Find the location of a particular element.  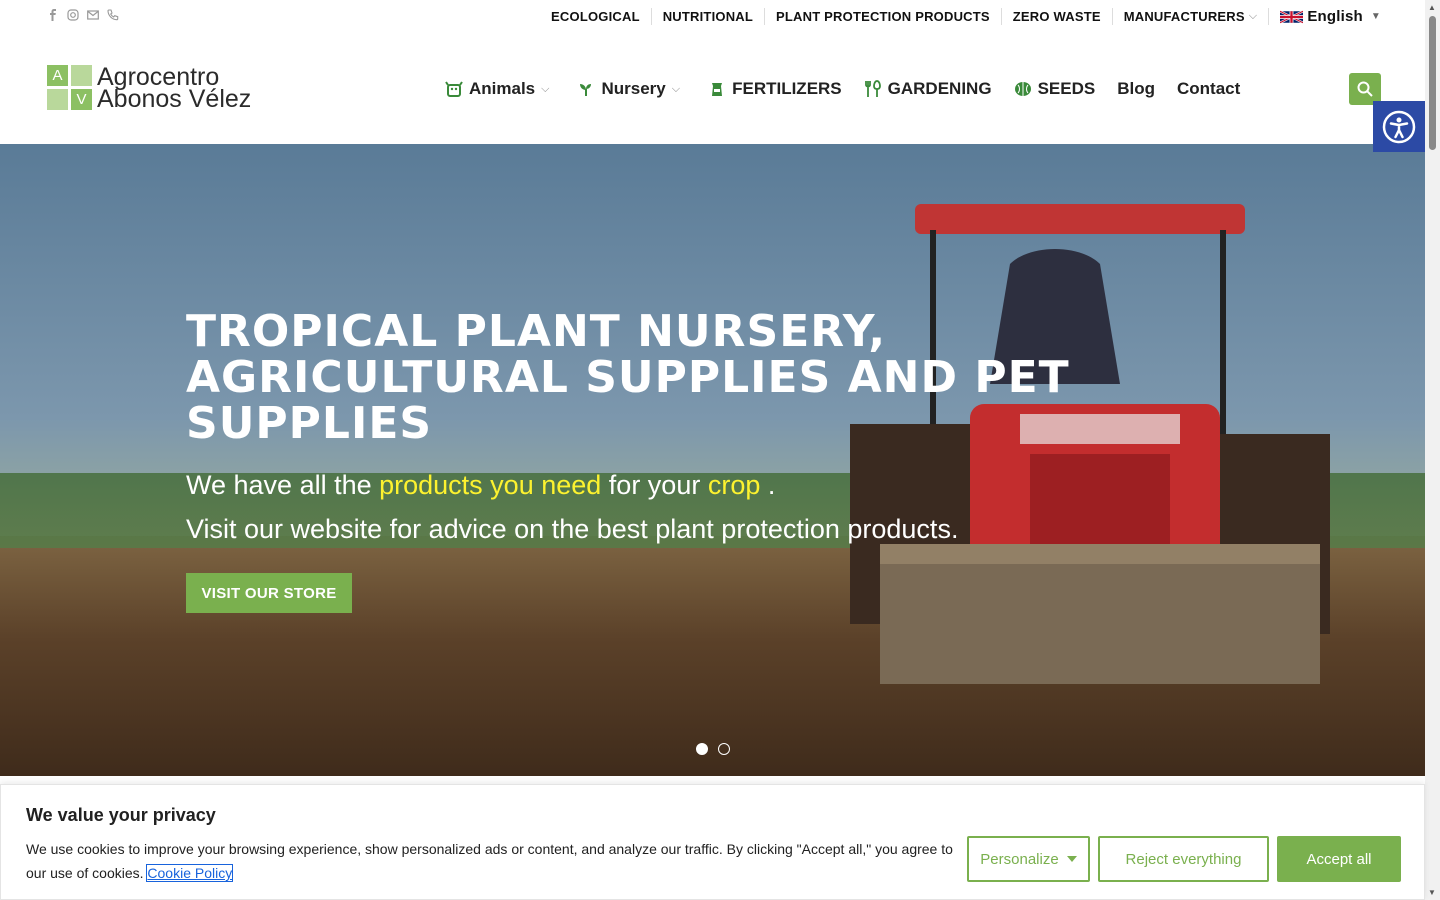

phone-icon is located at coordinates (113, 15).